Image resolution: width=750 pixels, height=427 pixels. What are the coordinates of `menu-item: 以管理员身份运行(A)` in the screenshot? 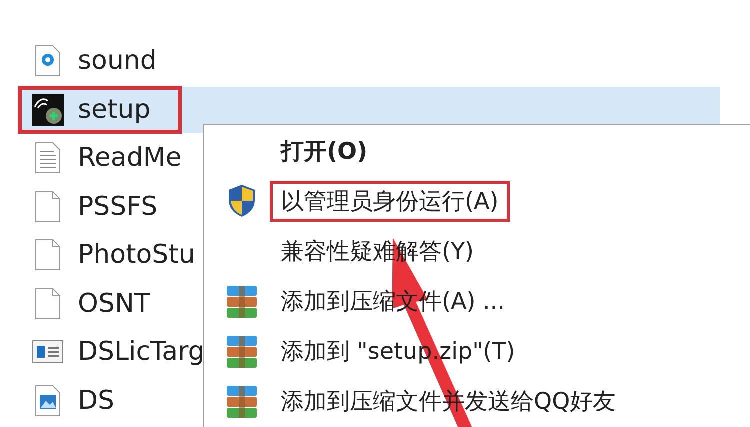 It's located at (390, 201).